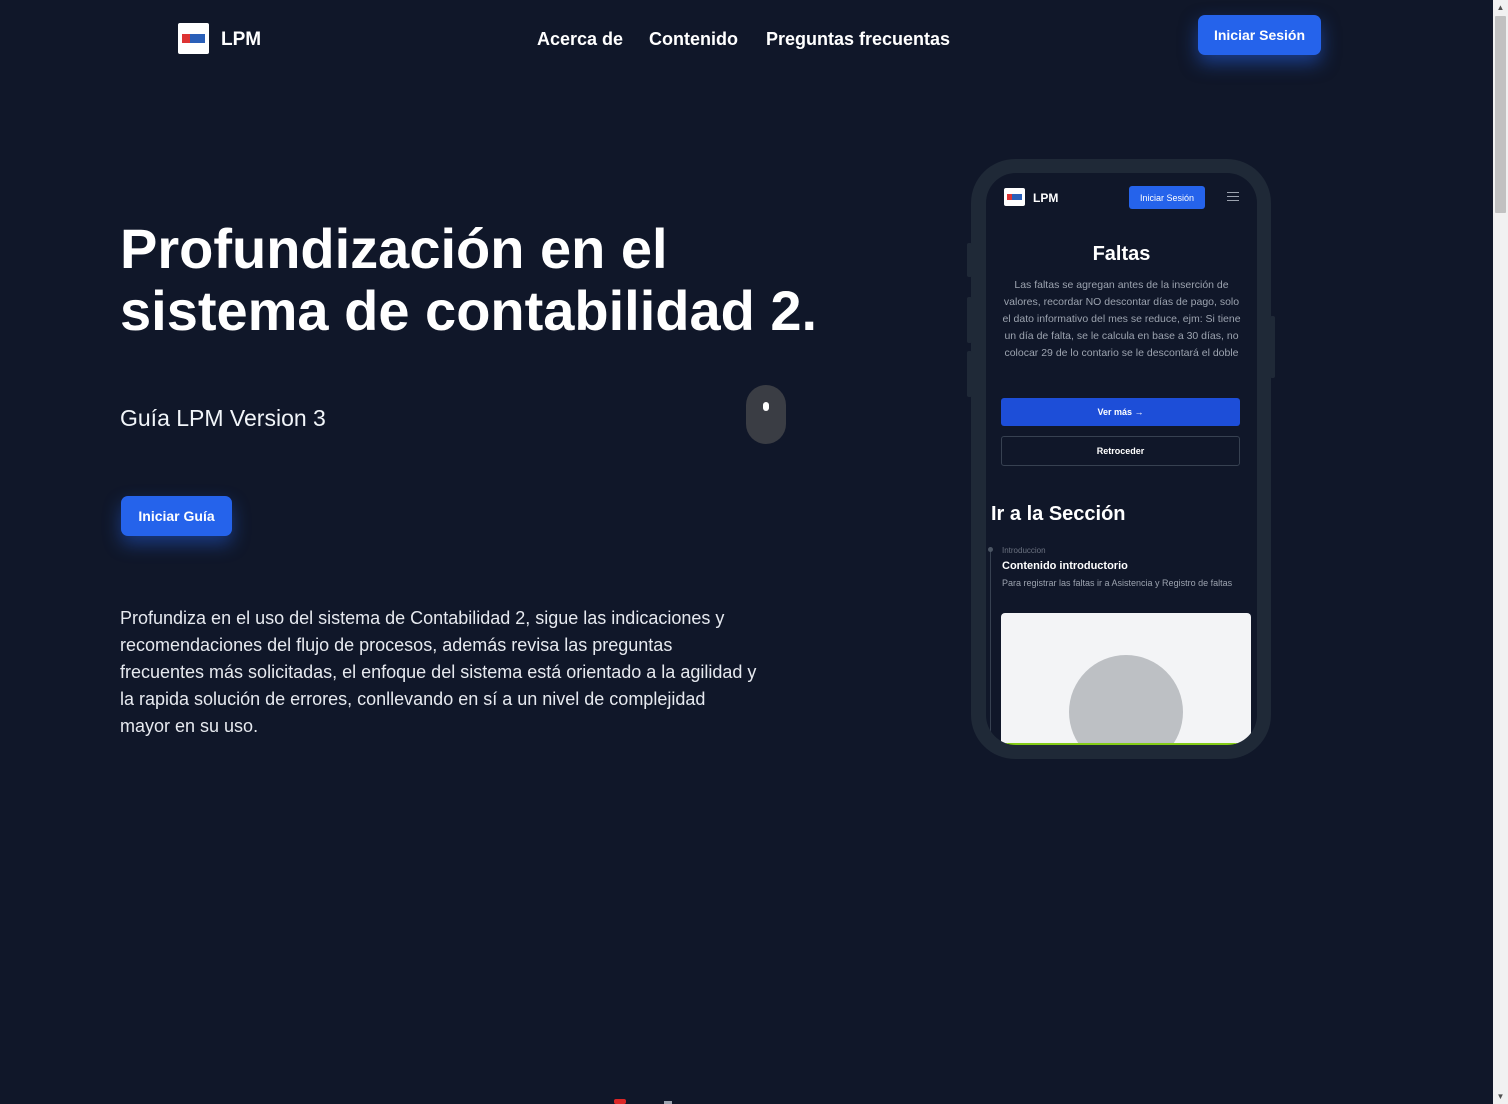  I want to click on timeline-line, so click(990, 646).